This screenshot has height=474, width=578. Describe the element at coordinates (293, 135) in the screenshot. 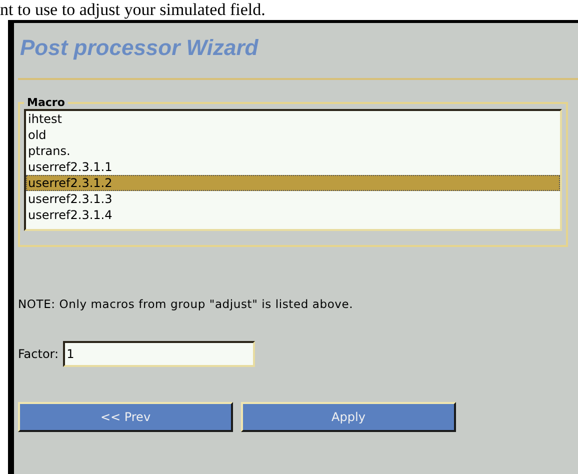

I see `list-item: old` at that location.